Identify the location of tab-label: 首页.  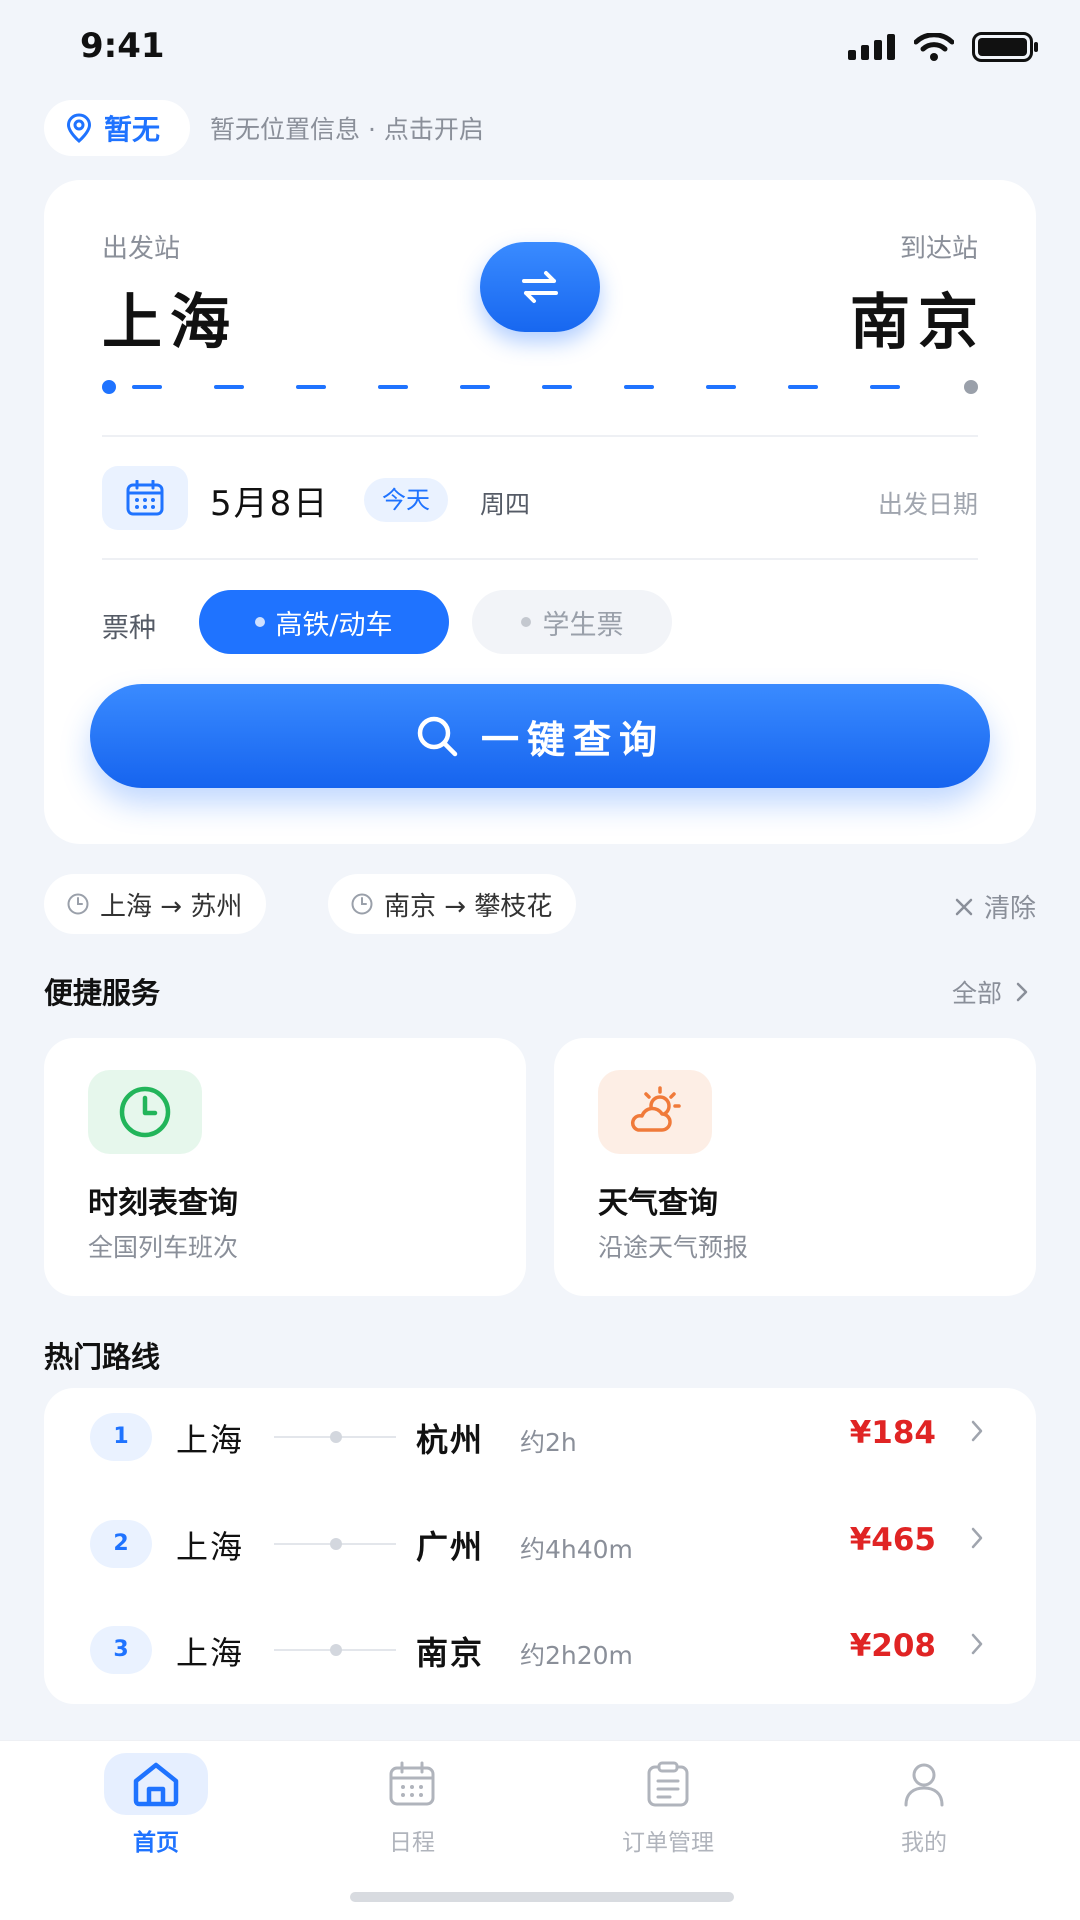
(156, 1843).